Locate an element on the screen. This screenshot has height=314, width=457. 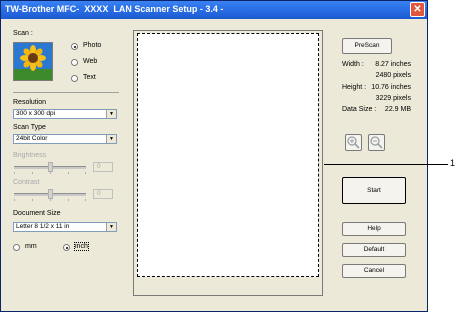
help-button-label: Help is located at coordinates (374, 228).